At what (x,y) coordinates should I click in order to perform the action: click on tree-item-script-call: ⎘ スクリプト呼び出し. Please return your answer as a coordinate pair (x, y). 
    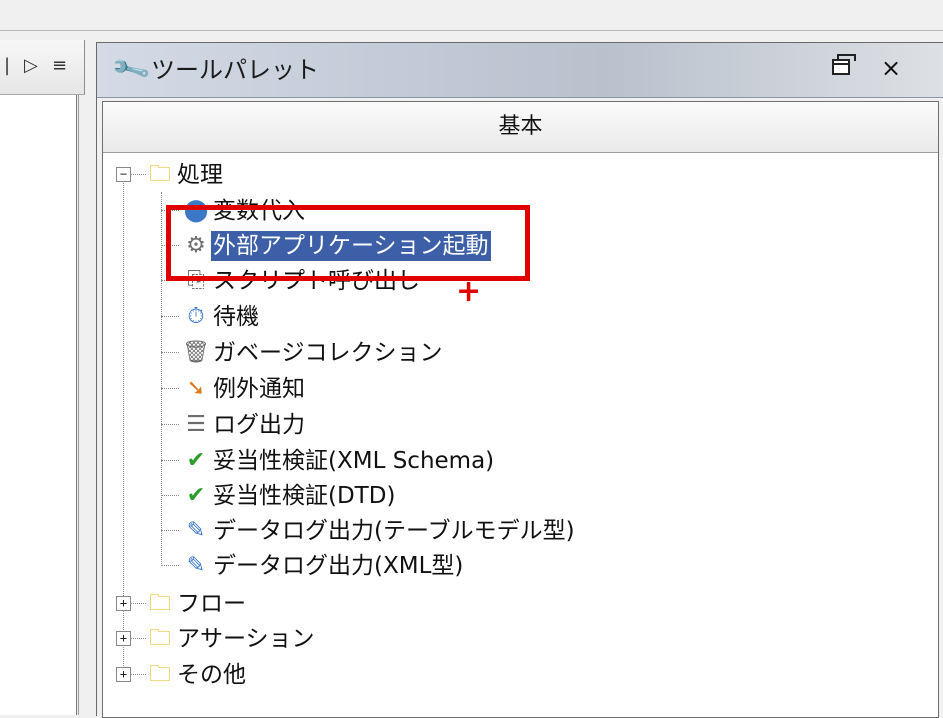
    Looking at the image, I should click on (301, 280).